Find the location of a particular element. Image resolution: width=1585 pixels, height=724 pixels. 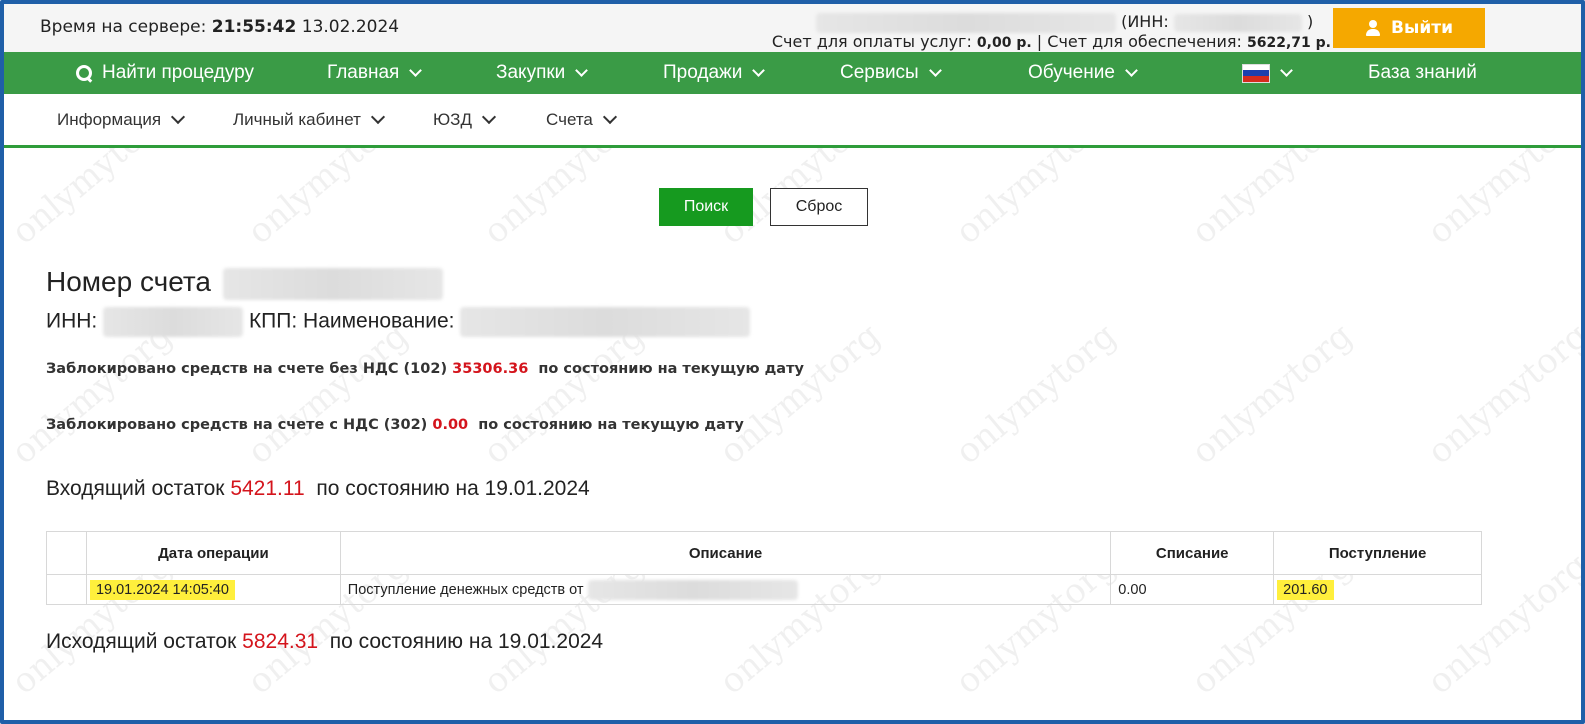

redacted-account-number is located at coordinates (332, 283).